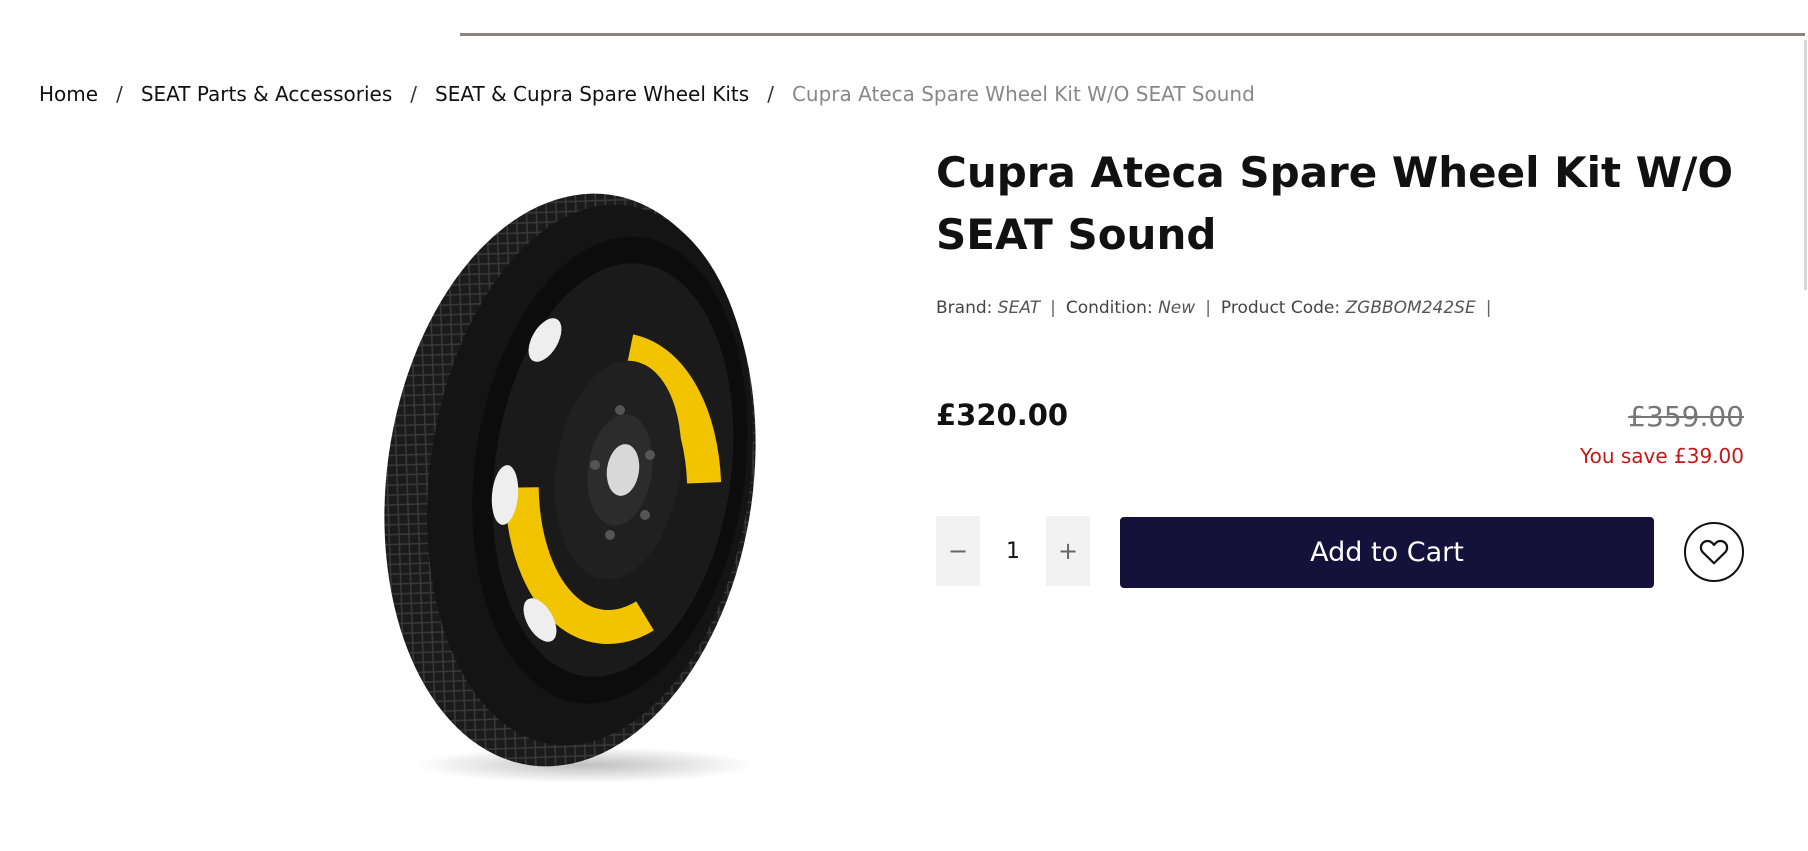 This screenshot has height=851, width=1808. Describe the element at coordinates (1686, 416) in the screenshot. I see `old-price: £359.00` at that location.